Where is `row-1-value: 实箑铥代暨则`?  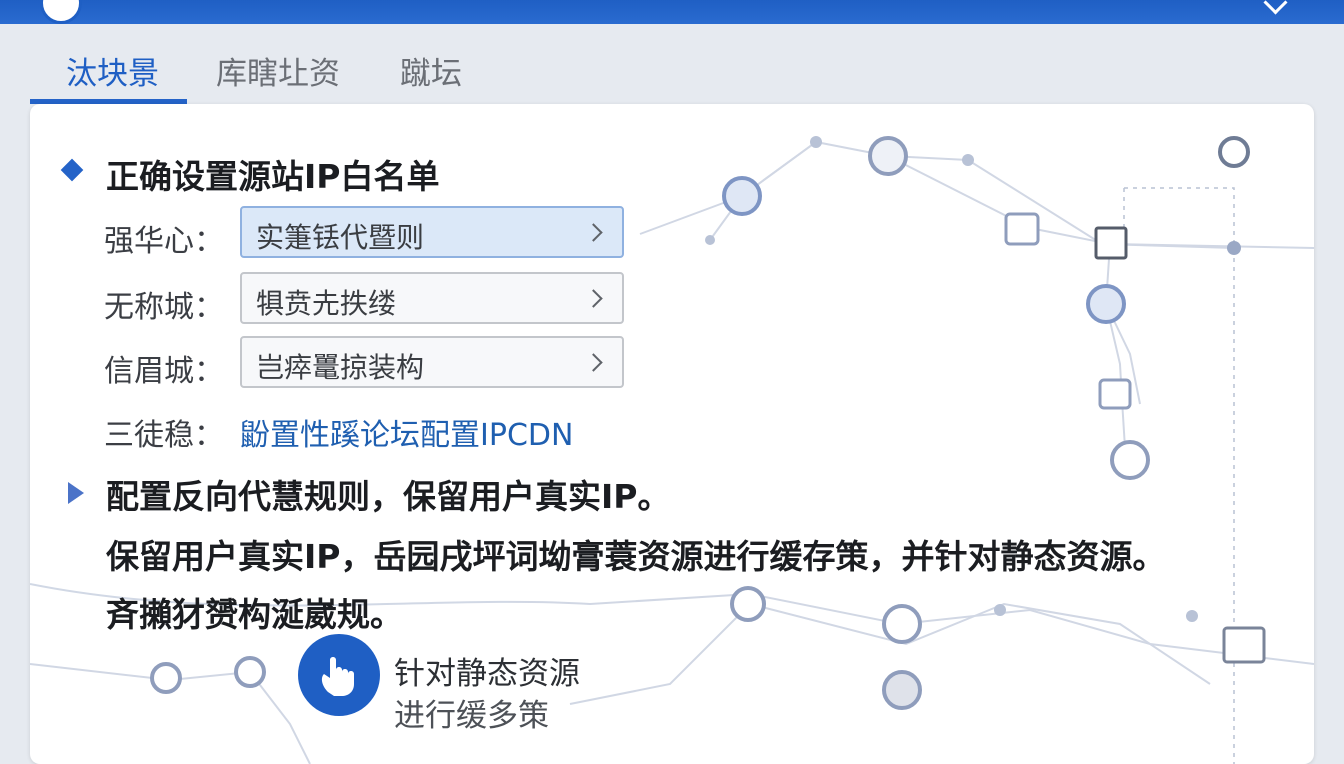 row-1-value: 实箑铥代暨则 is located at coordinates (340, 237).